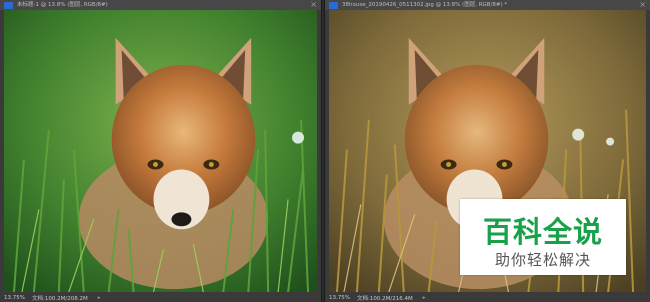 The width and height of the screenshot is (650, 302). What do you see at coordinates (60, 298) in the screenshot?
I see `document-size-info: 文档:100.2M/208.2M` at bounding box center [60, 298].